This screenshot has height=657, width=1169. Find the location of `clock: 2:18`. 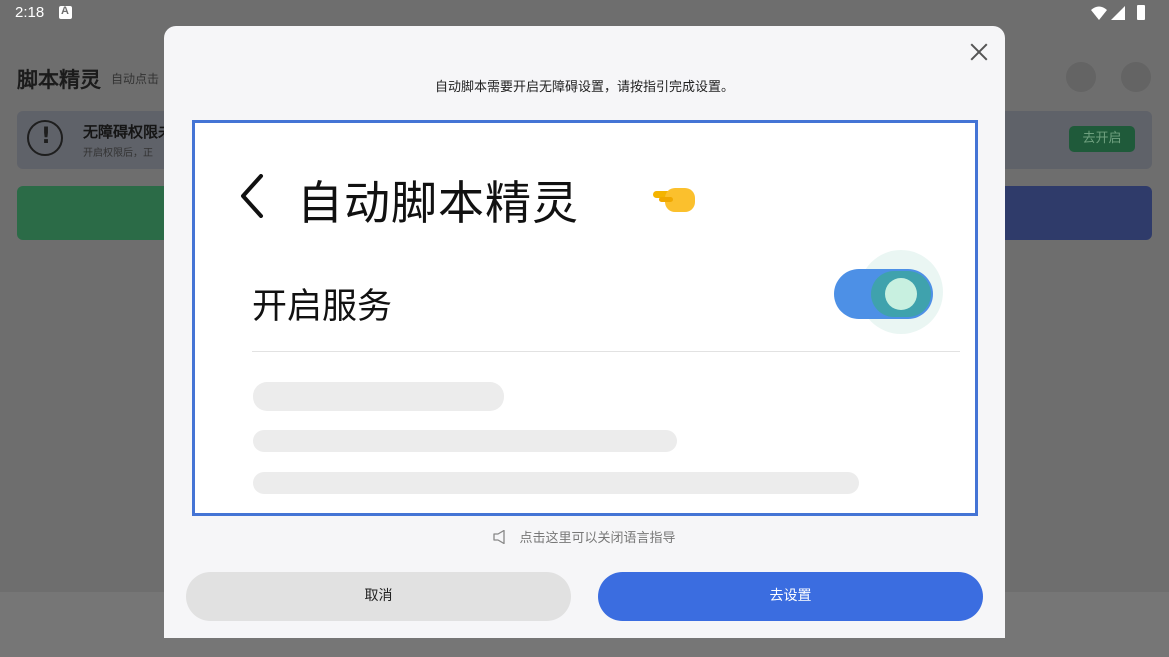

clock: 2:18 is located at coordinates (30, 12).